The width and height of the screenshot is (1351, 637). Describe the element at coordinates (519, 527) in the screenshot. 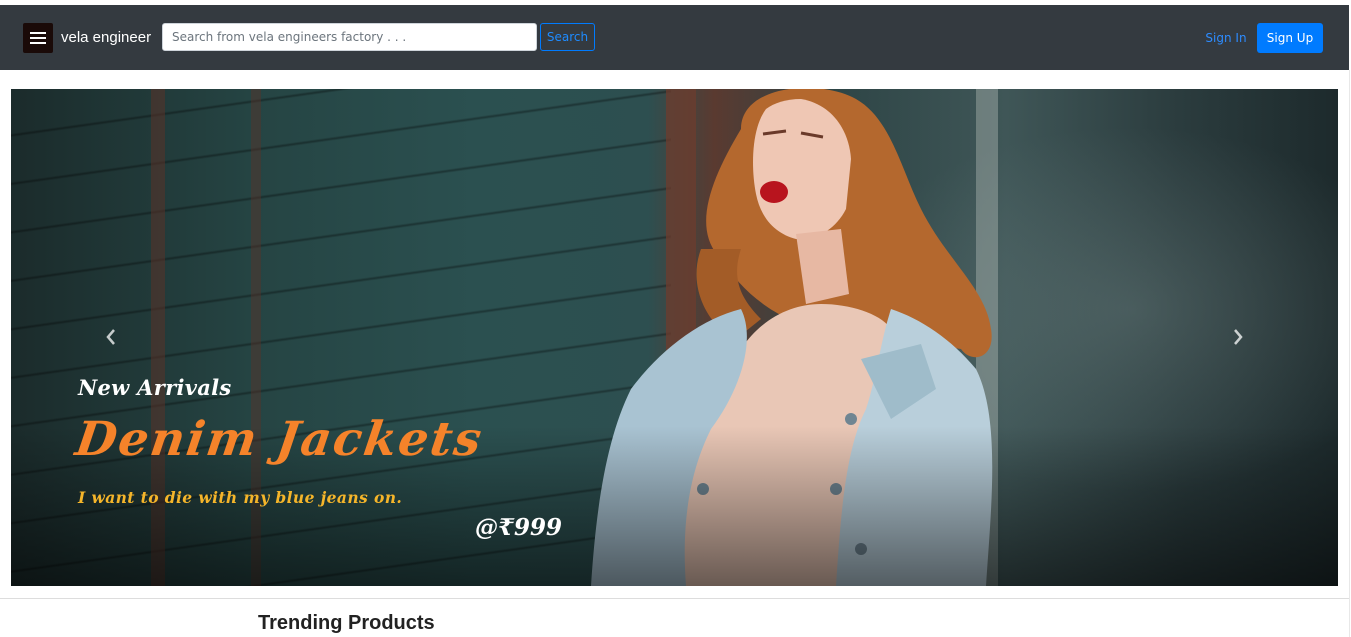

I see `hero-price: @₹999` at that location.